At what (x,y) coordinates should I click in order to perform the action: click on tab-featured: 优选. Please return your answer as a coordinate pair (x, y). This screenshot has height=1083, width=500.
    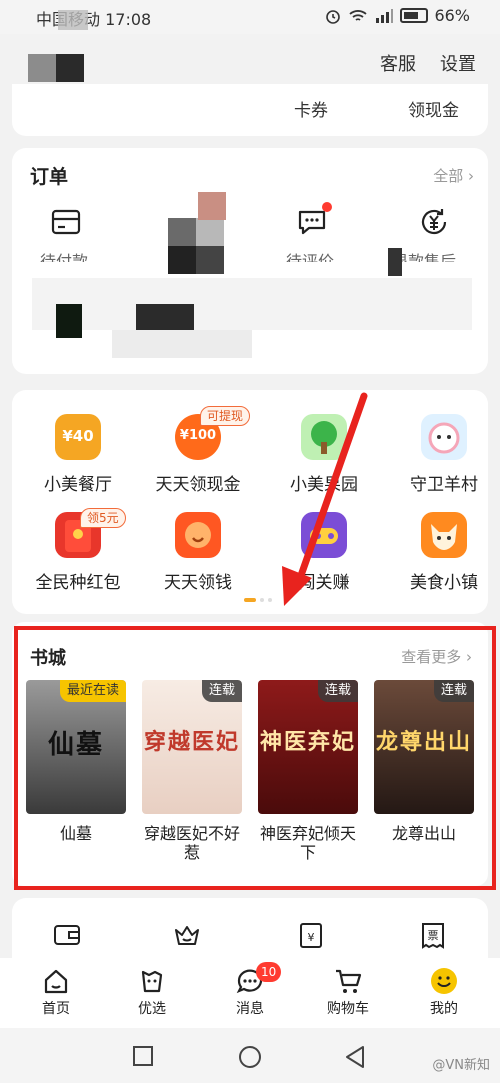
    Looking at the image, I should click on (152, 992).